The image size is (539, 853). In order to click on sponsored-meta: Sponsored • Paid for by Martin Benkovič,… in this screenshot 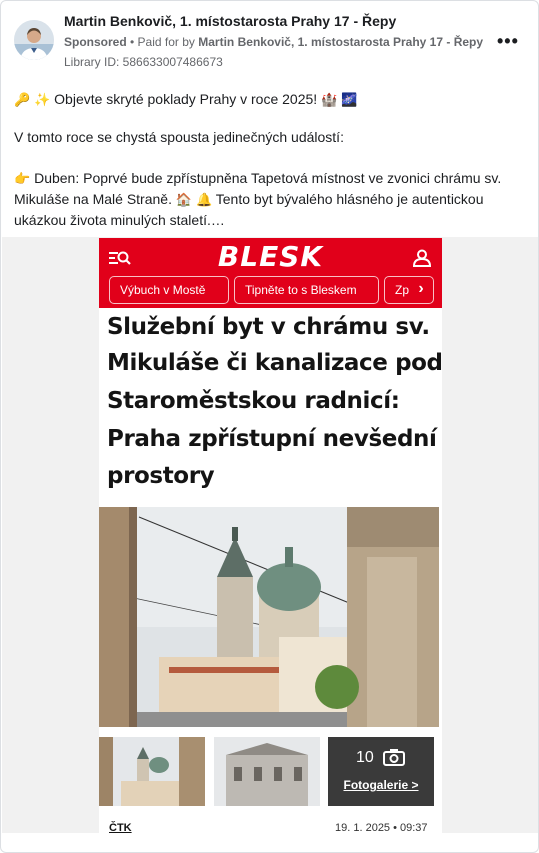, I will do `click(273, 42)`.